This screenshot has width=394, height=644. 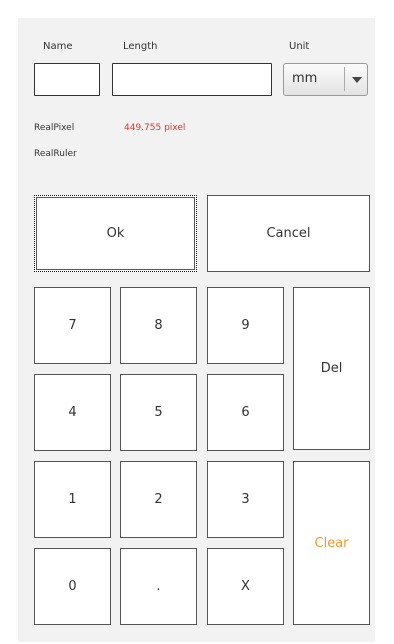 What do you see at coordinates (55, 154) in the screenshot?
I see `real-ruler-label: RealRuler` at bounding box center [55, 154].